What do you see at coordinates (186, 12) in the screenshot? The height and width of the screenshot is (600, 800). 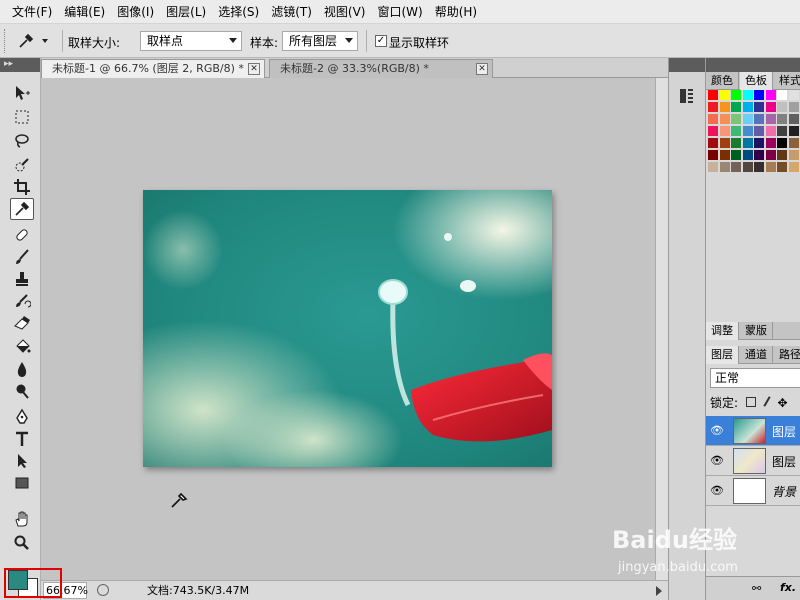 I see `menu-layer: 图层(L)` at bounding box center [186, 12].